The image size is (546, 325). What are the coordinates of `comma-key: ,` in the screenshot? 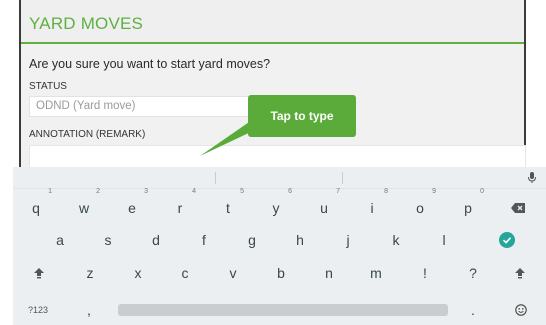 It's located at (89, 310).